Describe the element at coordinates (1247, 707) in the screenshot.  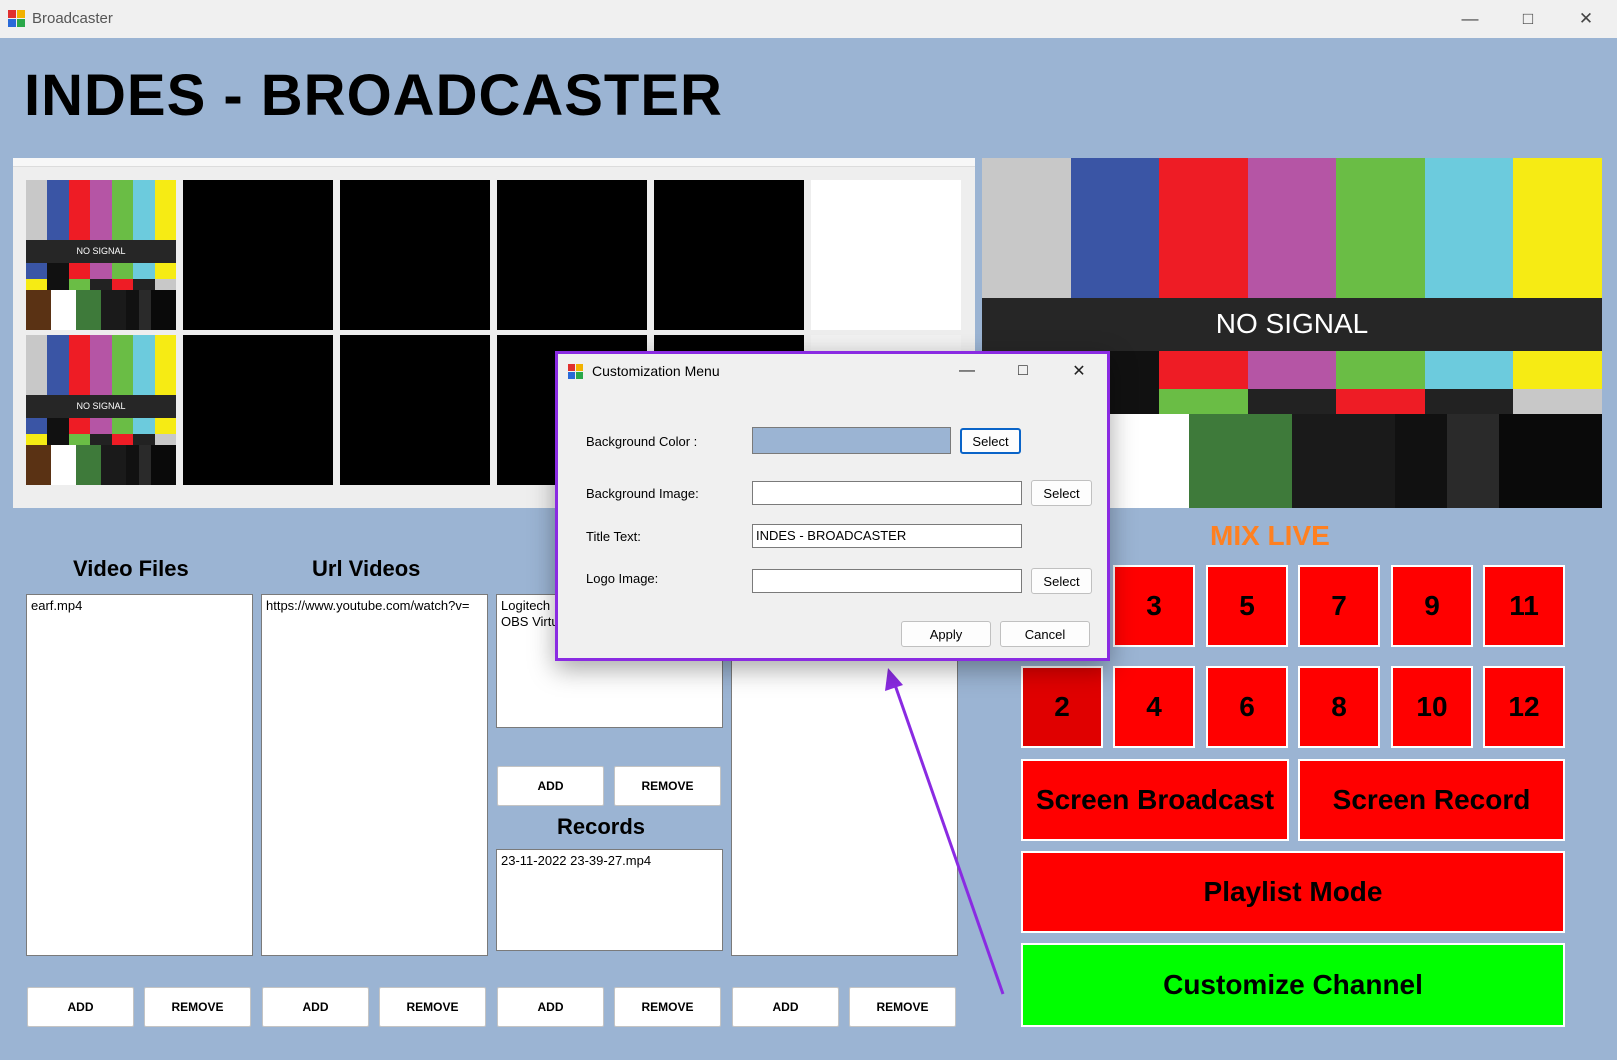
I see `channel-6-button: 6` at that location.